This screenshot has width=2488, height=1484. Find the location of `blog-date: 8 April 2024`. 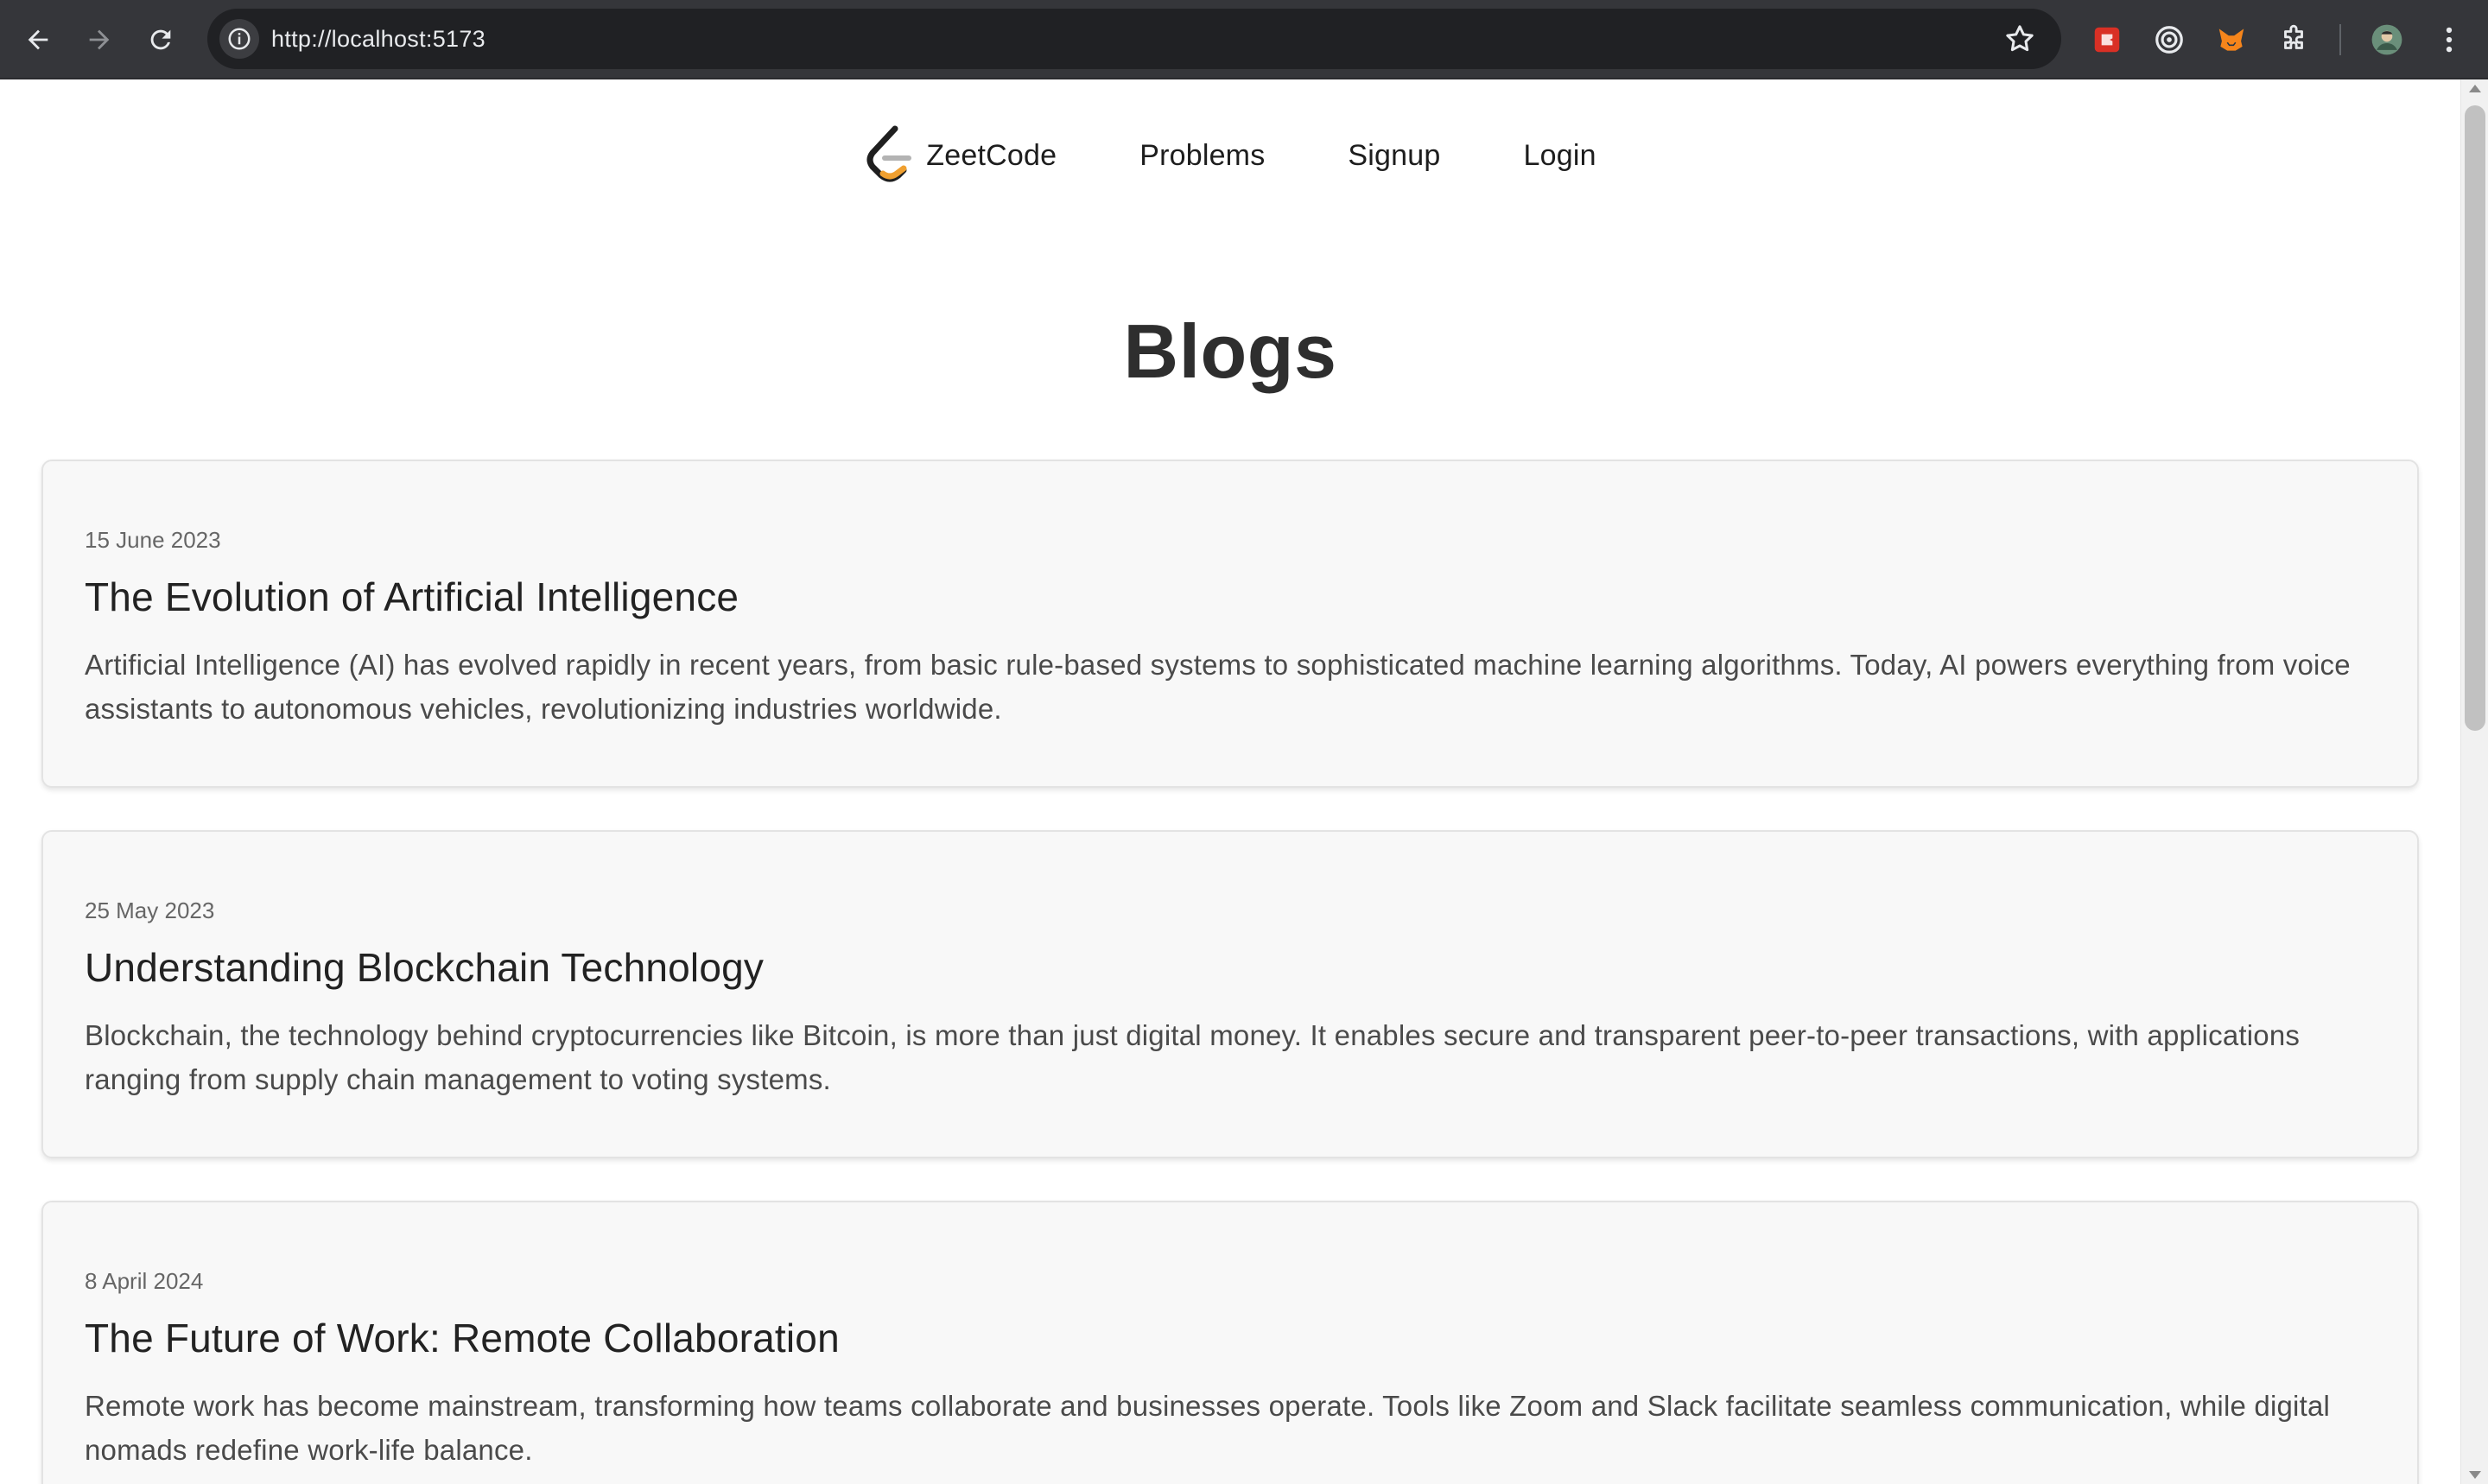

blog-date: 8 April 2024 is located at coordinates (144, 1281).